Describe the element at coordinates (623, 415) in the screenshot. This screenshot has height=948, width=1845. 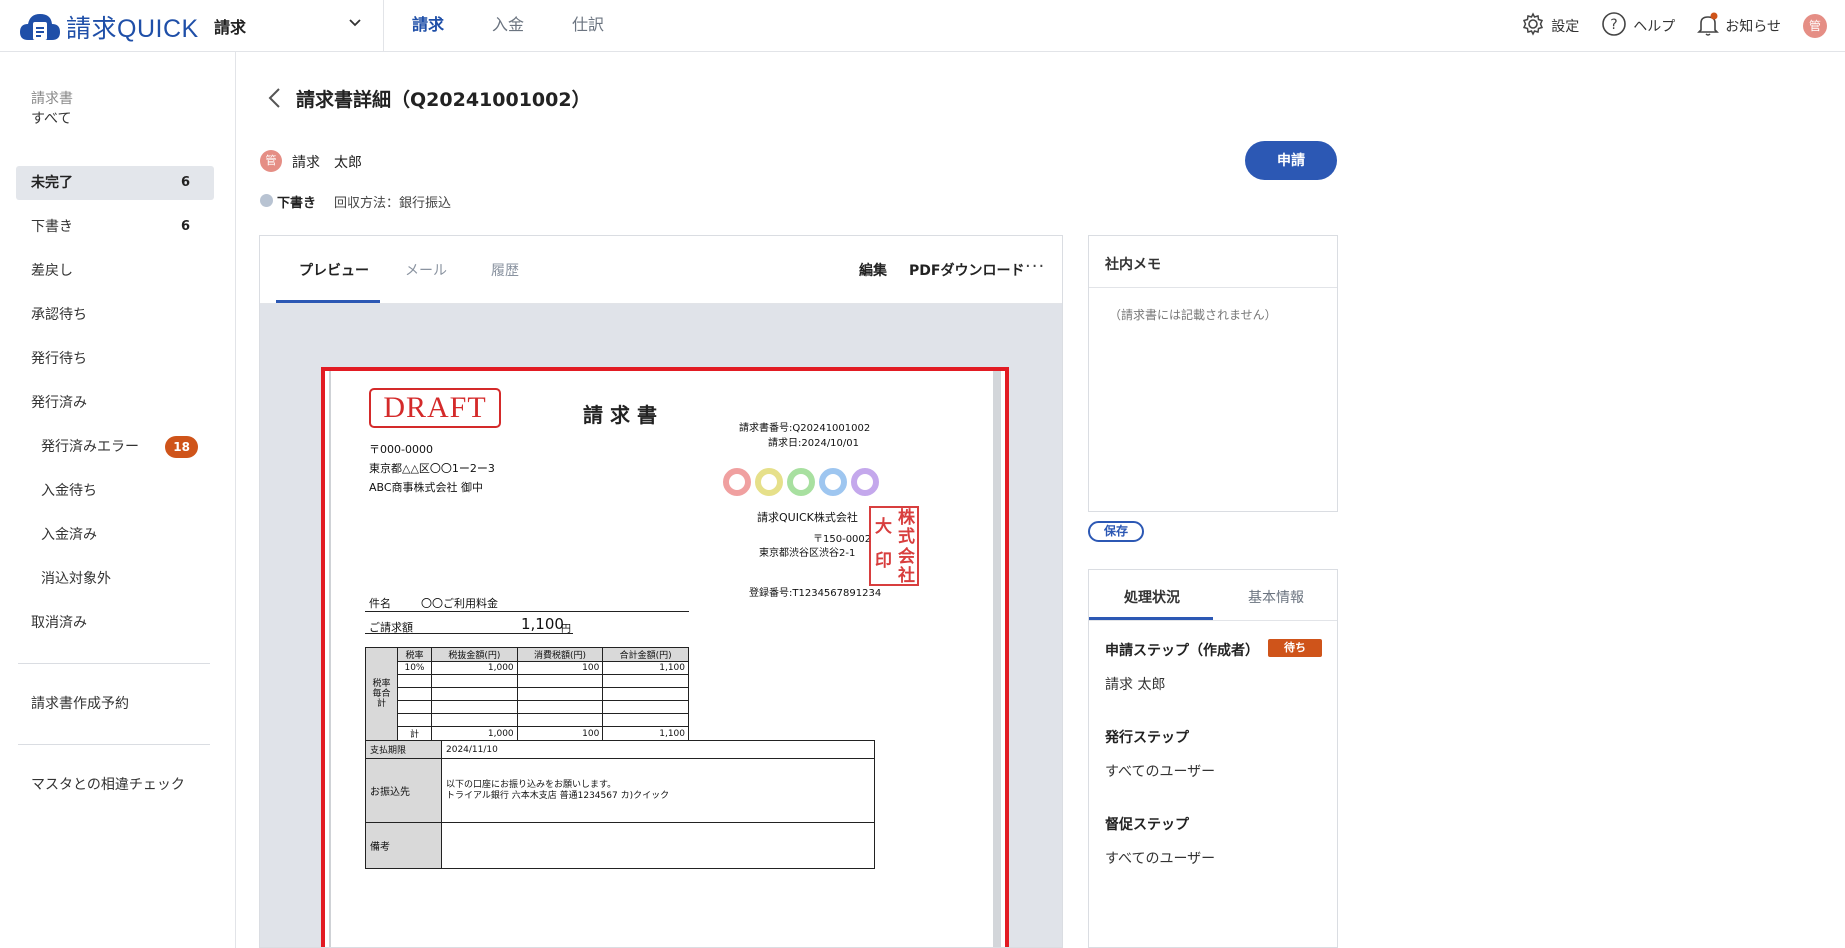
I see `invoice-title: 請求書` at that location.